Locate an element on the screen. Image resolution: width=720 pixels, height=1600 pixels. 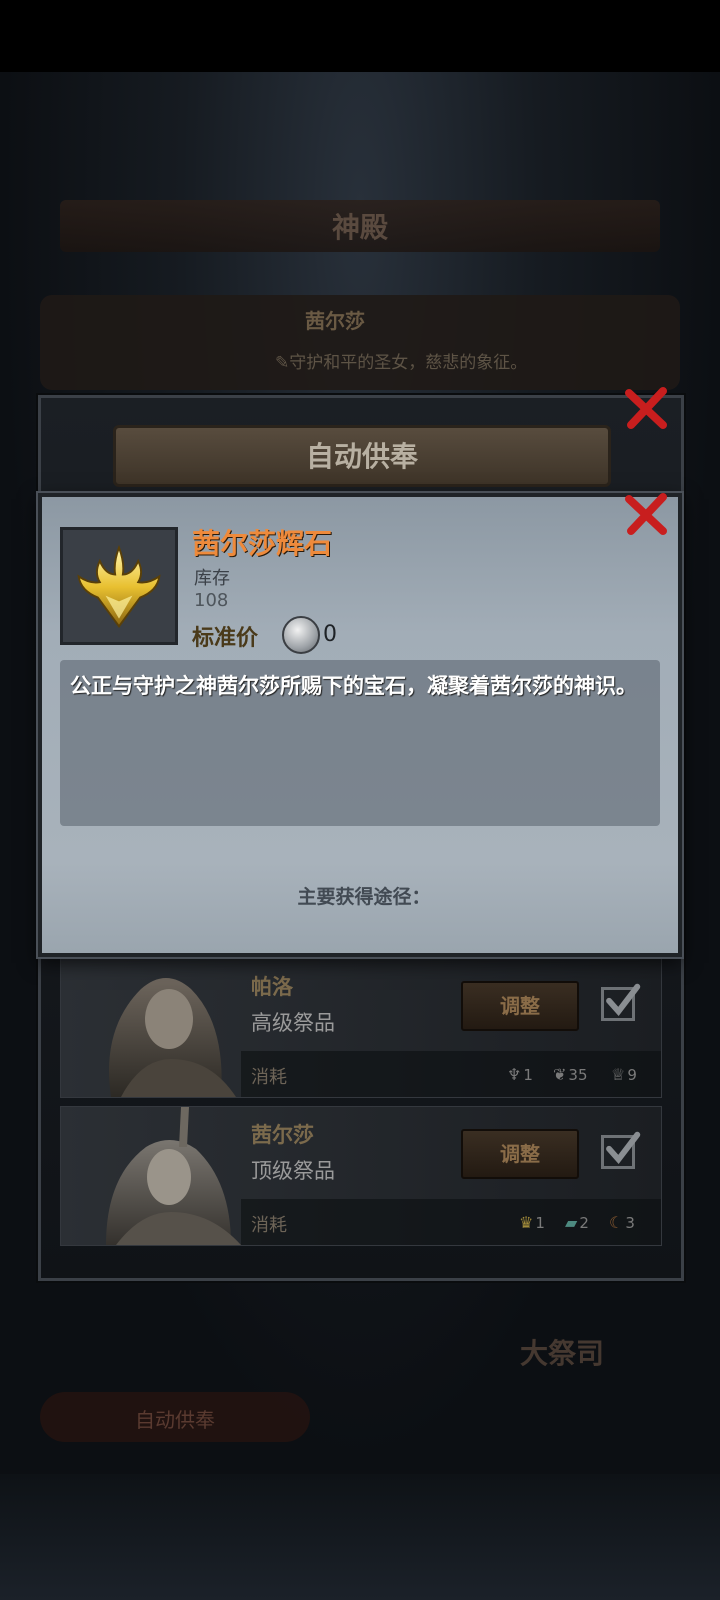
status-bar-area is located at coordinates (360, 36).